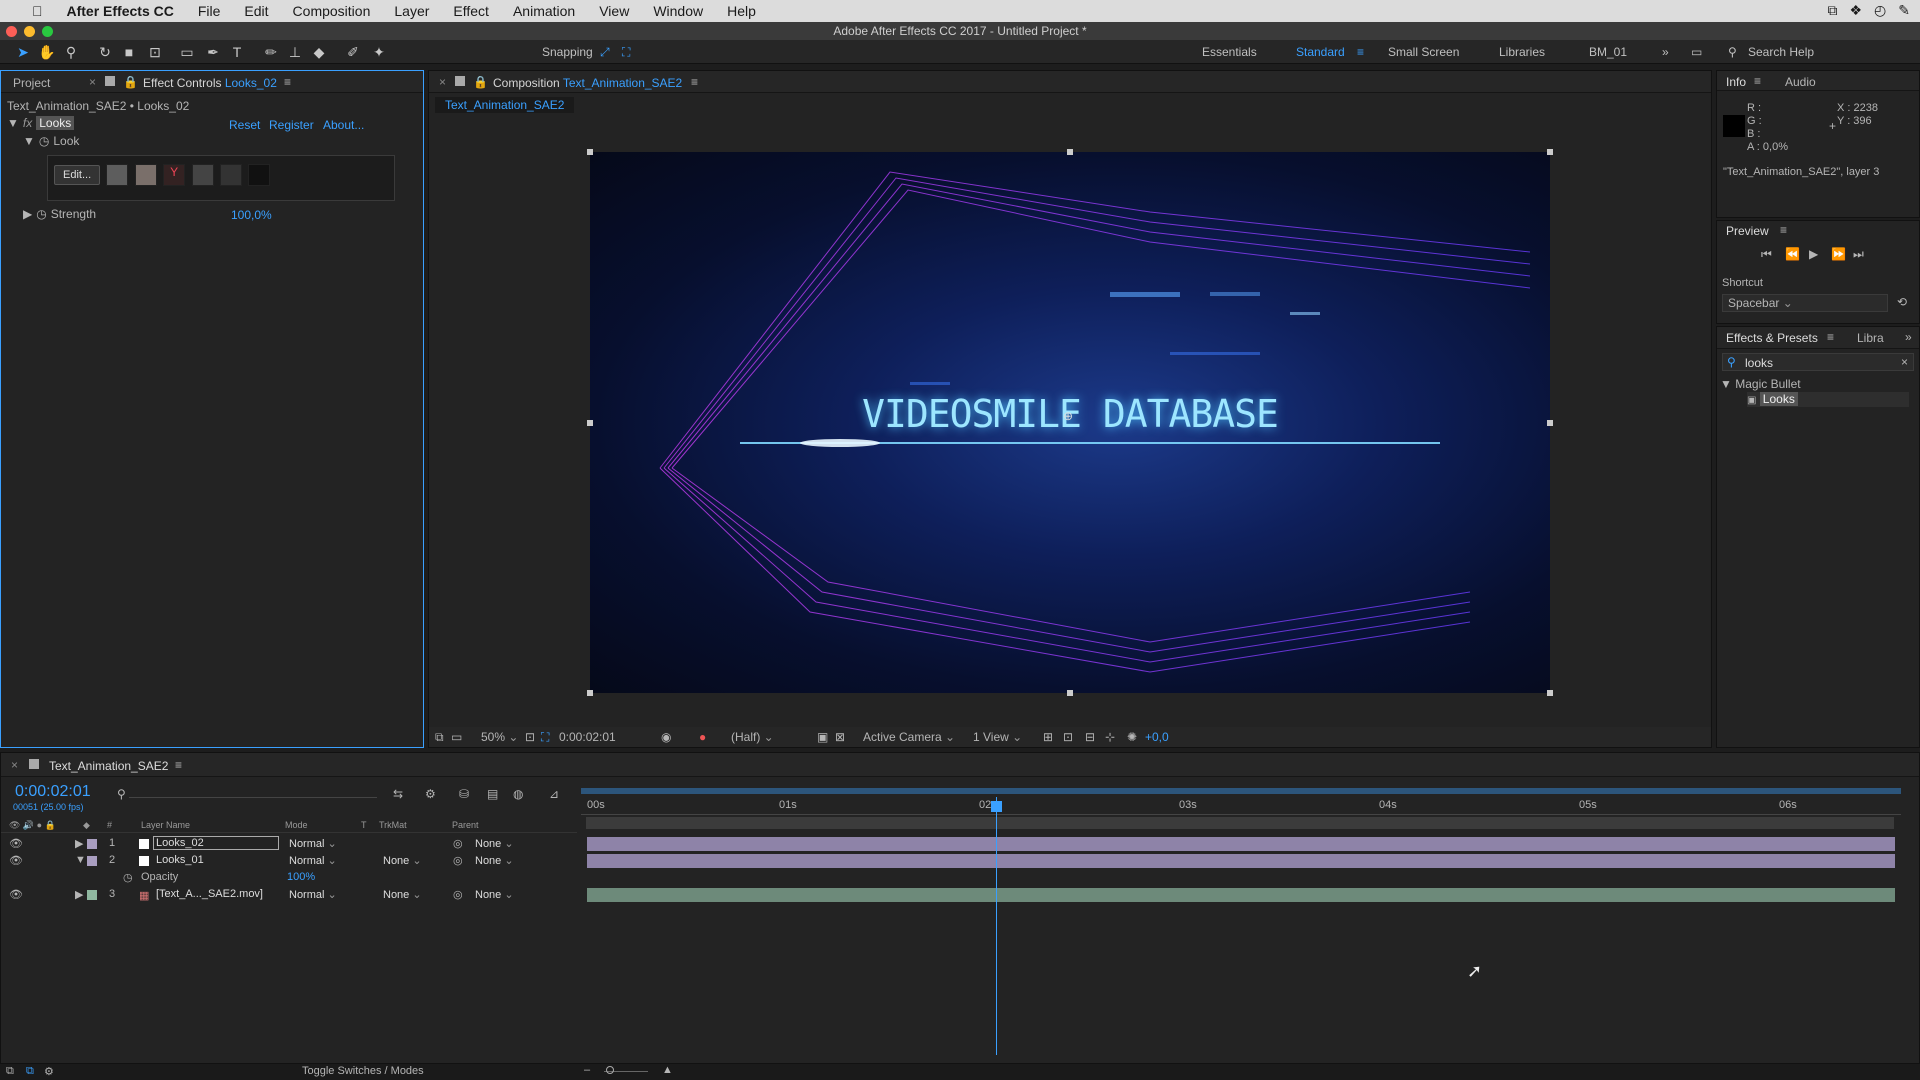 This screenshot has width=1920, height=1080. I want to click on hand-tool-icon: ✋, so click(47, 52).